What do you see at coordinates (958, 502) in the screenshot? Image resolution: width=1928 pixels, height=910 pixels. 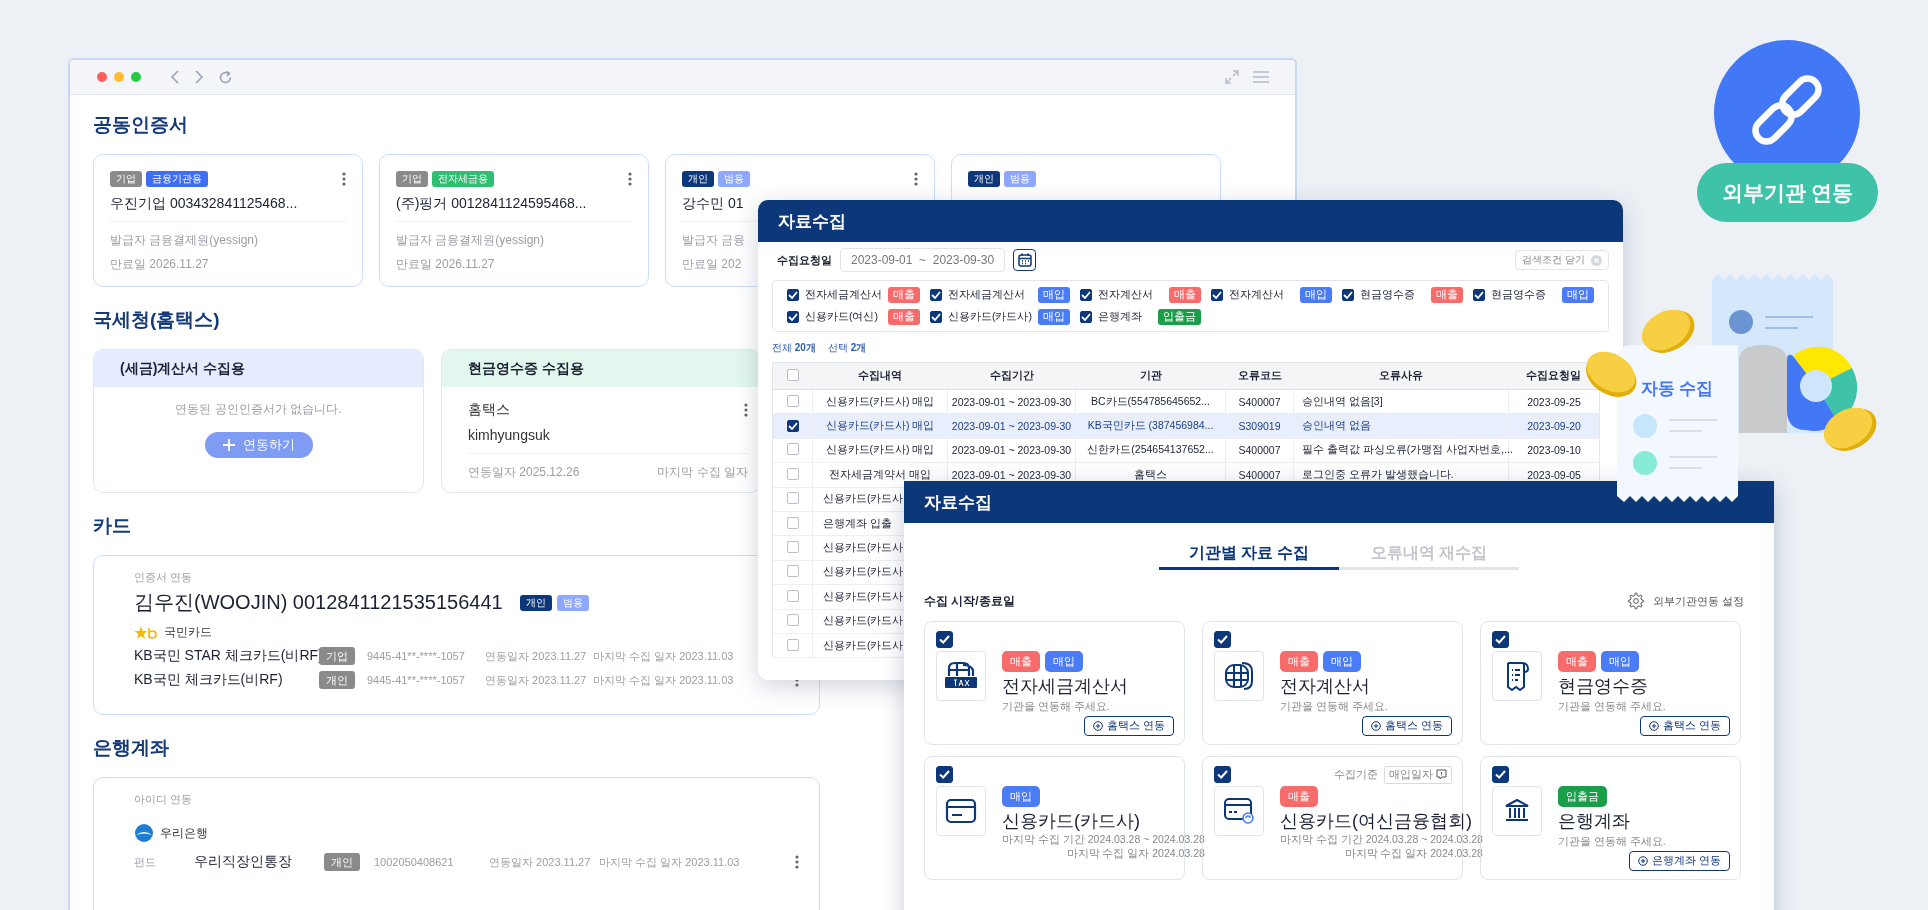 I see `dialog-title: 자료수집` at bounding box center [958, 502].